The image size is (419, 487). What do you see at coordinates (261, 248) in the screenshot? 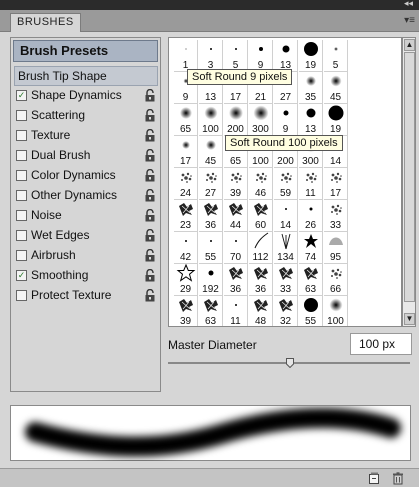
I see `brush-preset: 112` at bounding box center [261, 248].